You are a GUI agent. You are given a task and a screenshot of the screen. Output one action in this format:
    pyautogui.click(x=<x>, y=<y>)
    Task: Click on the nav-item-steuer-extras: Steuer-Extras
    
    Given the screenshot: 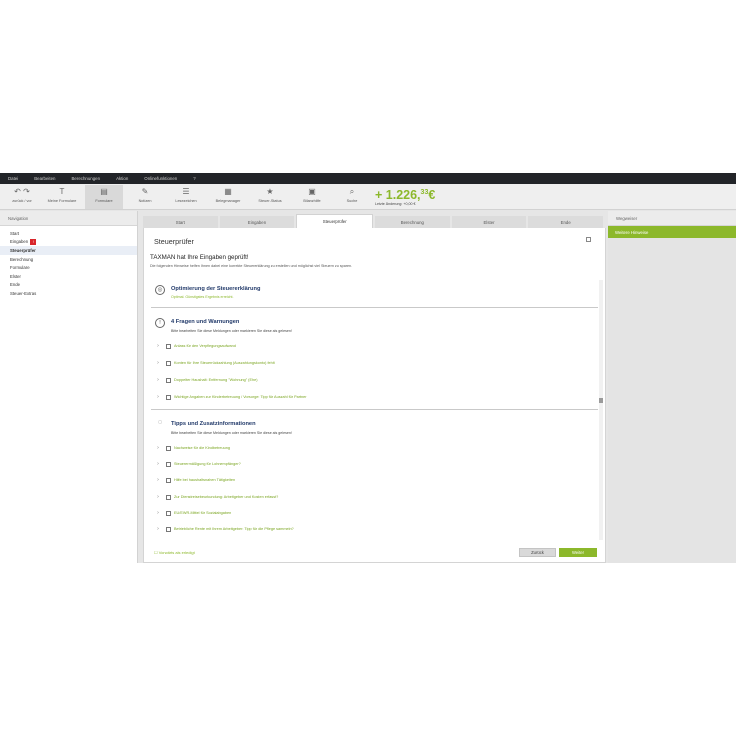 What is the action you would take?
    pyautogui.click(x=68, y=293)
    